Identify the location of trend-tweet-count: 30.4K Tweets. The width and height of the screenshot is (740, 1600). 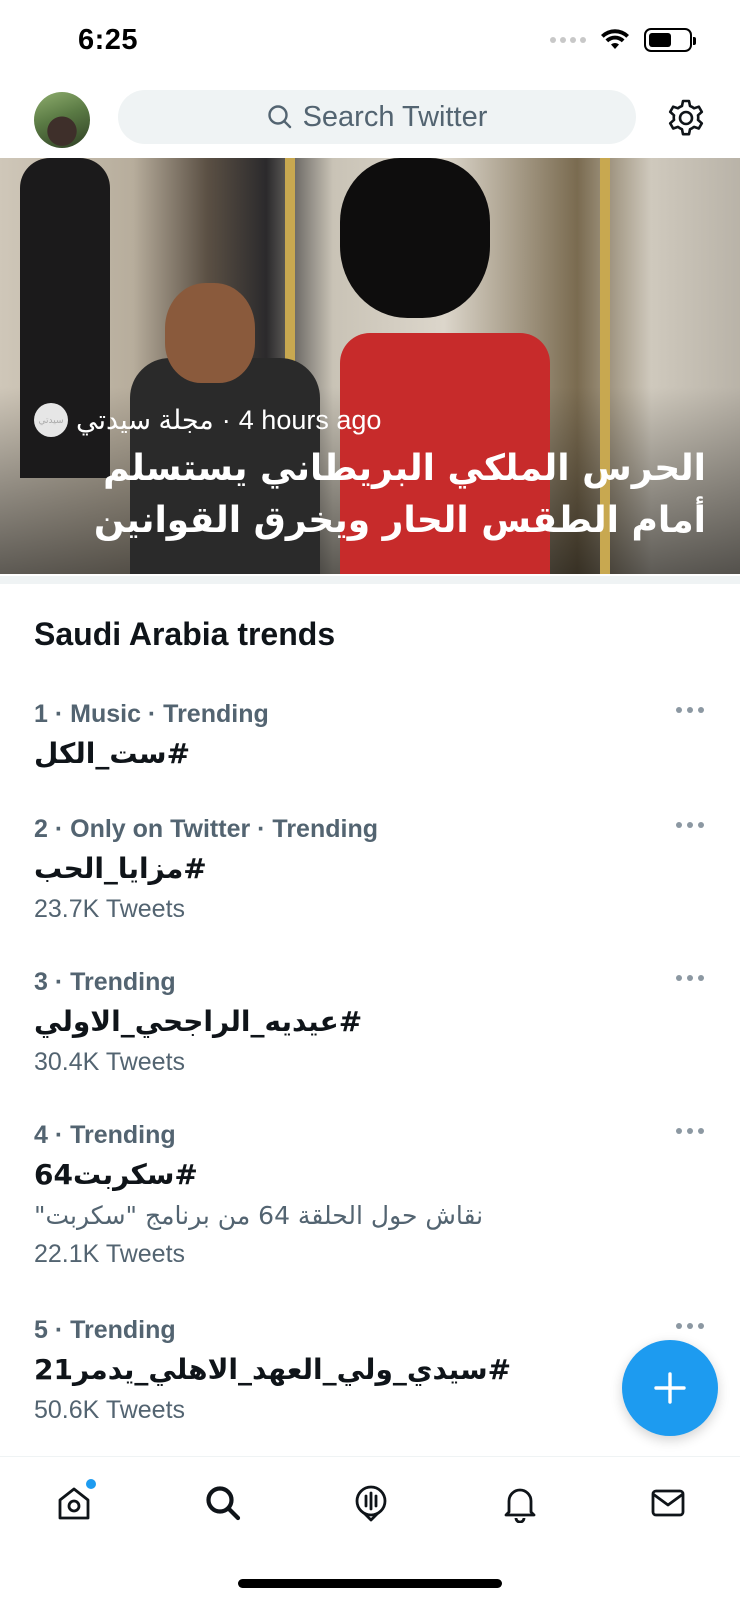
(110, 1062).